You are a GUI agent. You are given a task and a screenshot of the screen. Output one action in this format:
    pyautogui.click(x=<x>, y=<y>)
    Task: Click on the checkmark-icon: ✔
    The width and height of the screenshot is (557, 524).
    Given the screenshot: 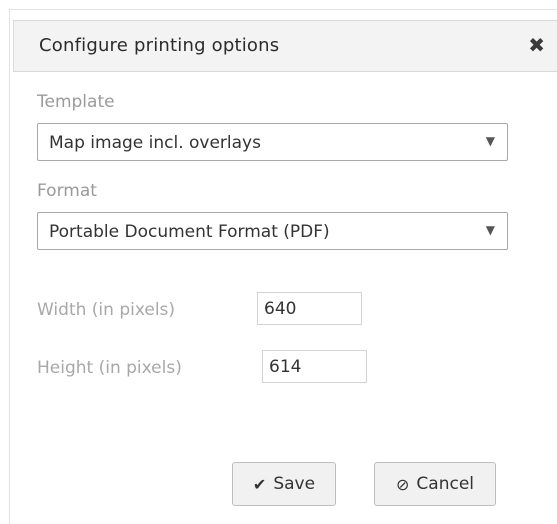 What is the action you would take?
    pyautogui.click(x=259, y=484)
    